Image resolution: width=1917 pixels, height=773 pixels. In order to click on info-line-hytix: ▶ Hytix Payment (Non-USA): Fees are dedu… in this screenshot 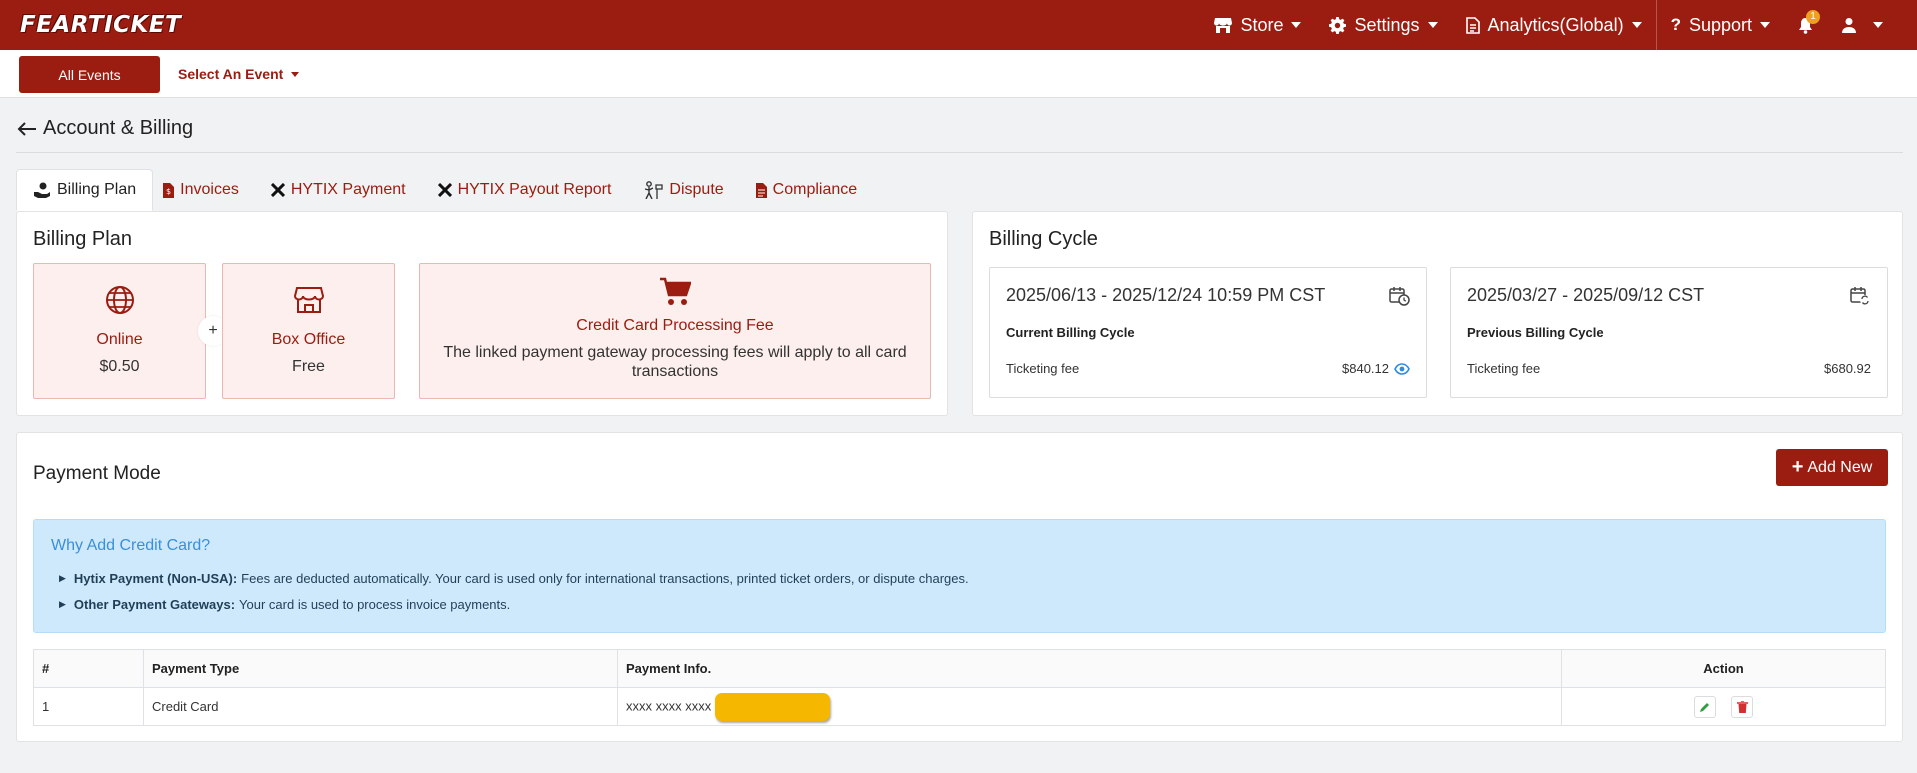, I will do `click(514, 578)`.